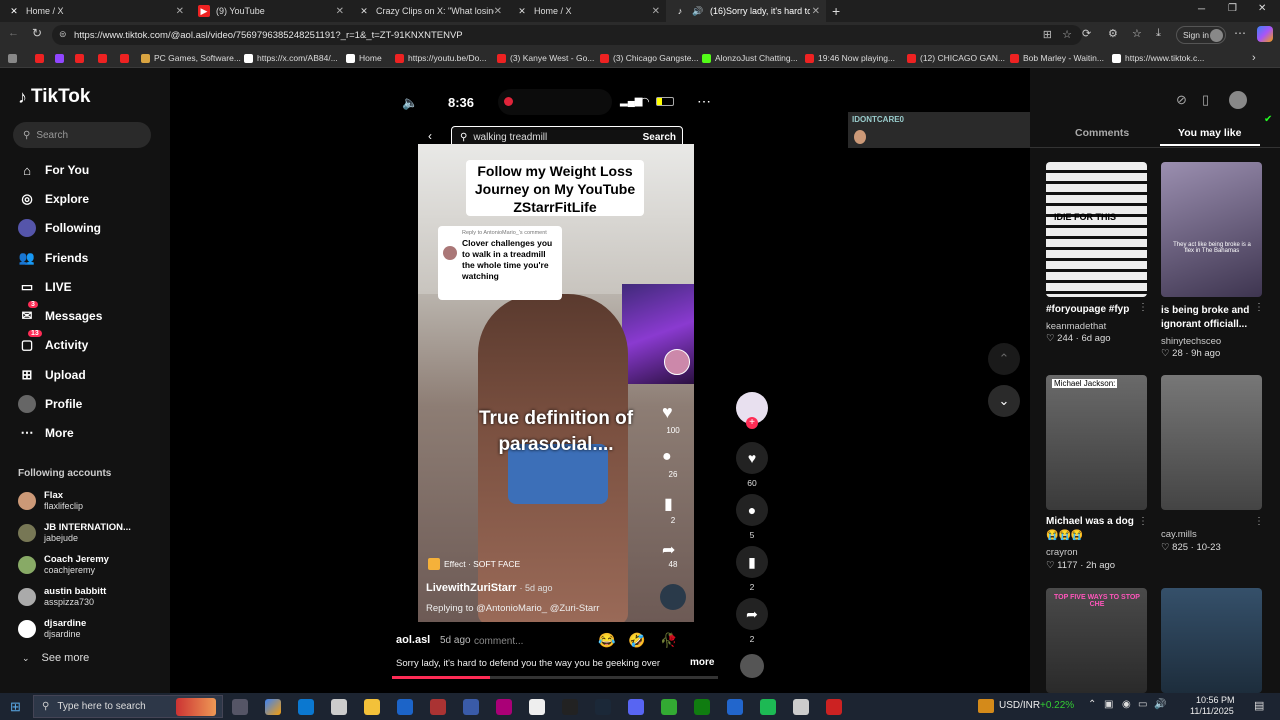 This screenshot has width=1280, height=720. Describe the element at coordinates (429, 11) in the screenshot. I see `tab-crazy-clips: ✕ Crazy Clips on X: "What losing hu ✕` at that location.